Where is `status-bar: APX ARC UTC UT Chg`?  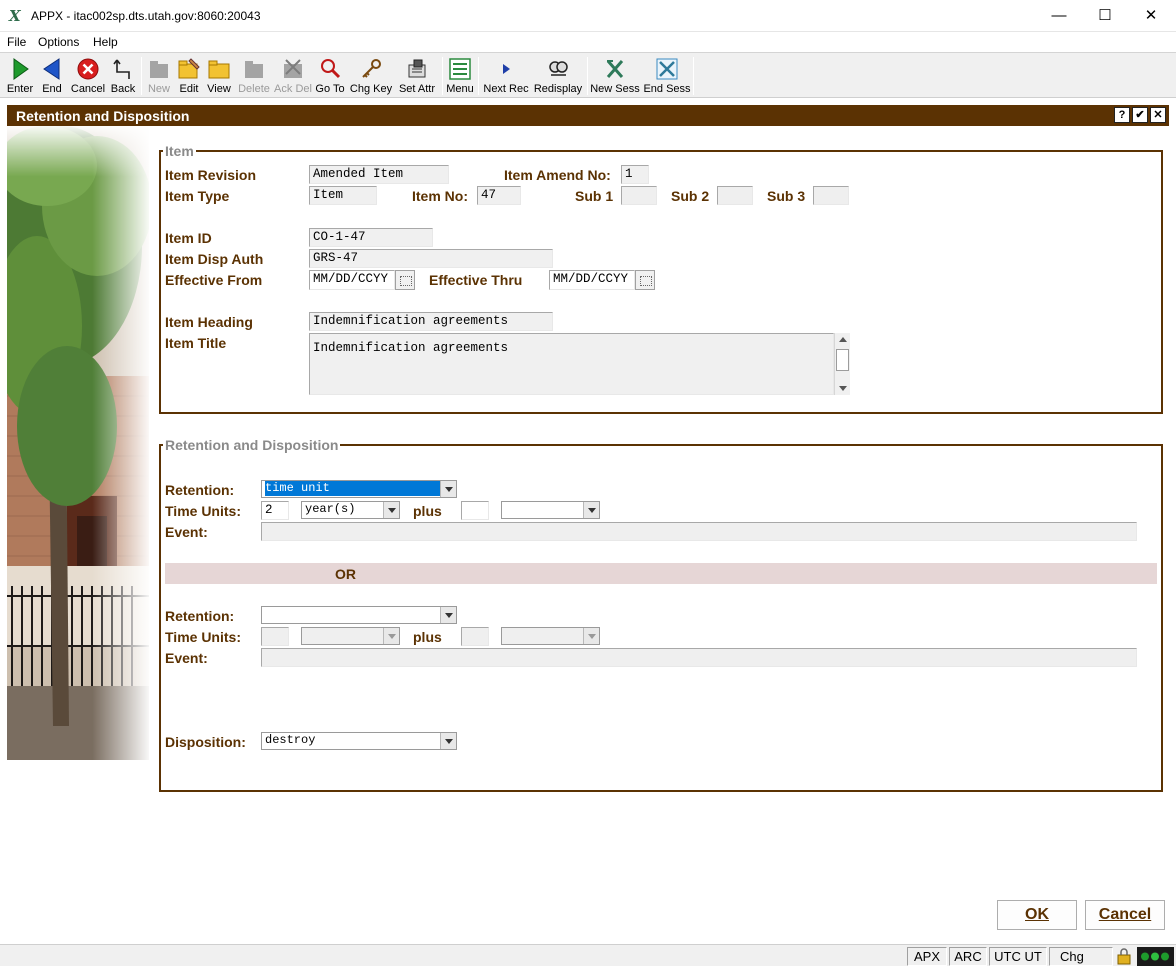
status-bar: APX ARC UTC UT Chg is located at coordinates (588, 955).